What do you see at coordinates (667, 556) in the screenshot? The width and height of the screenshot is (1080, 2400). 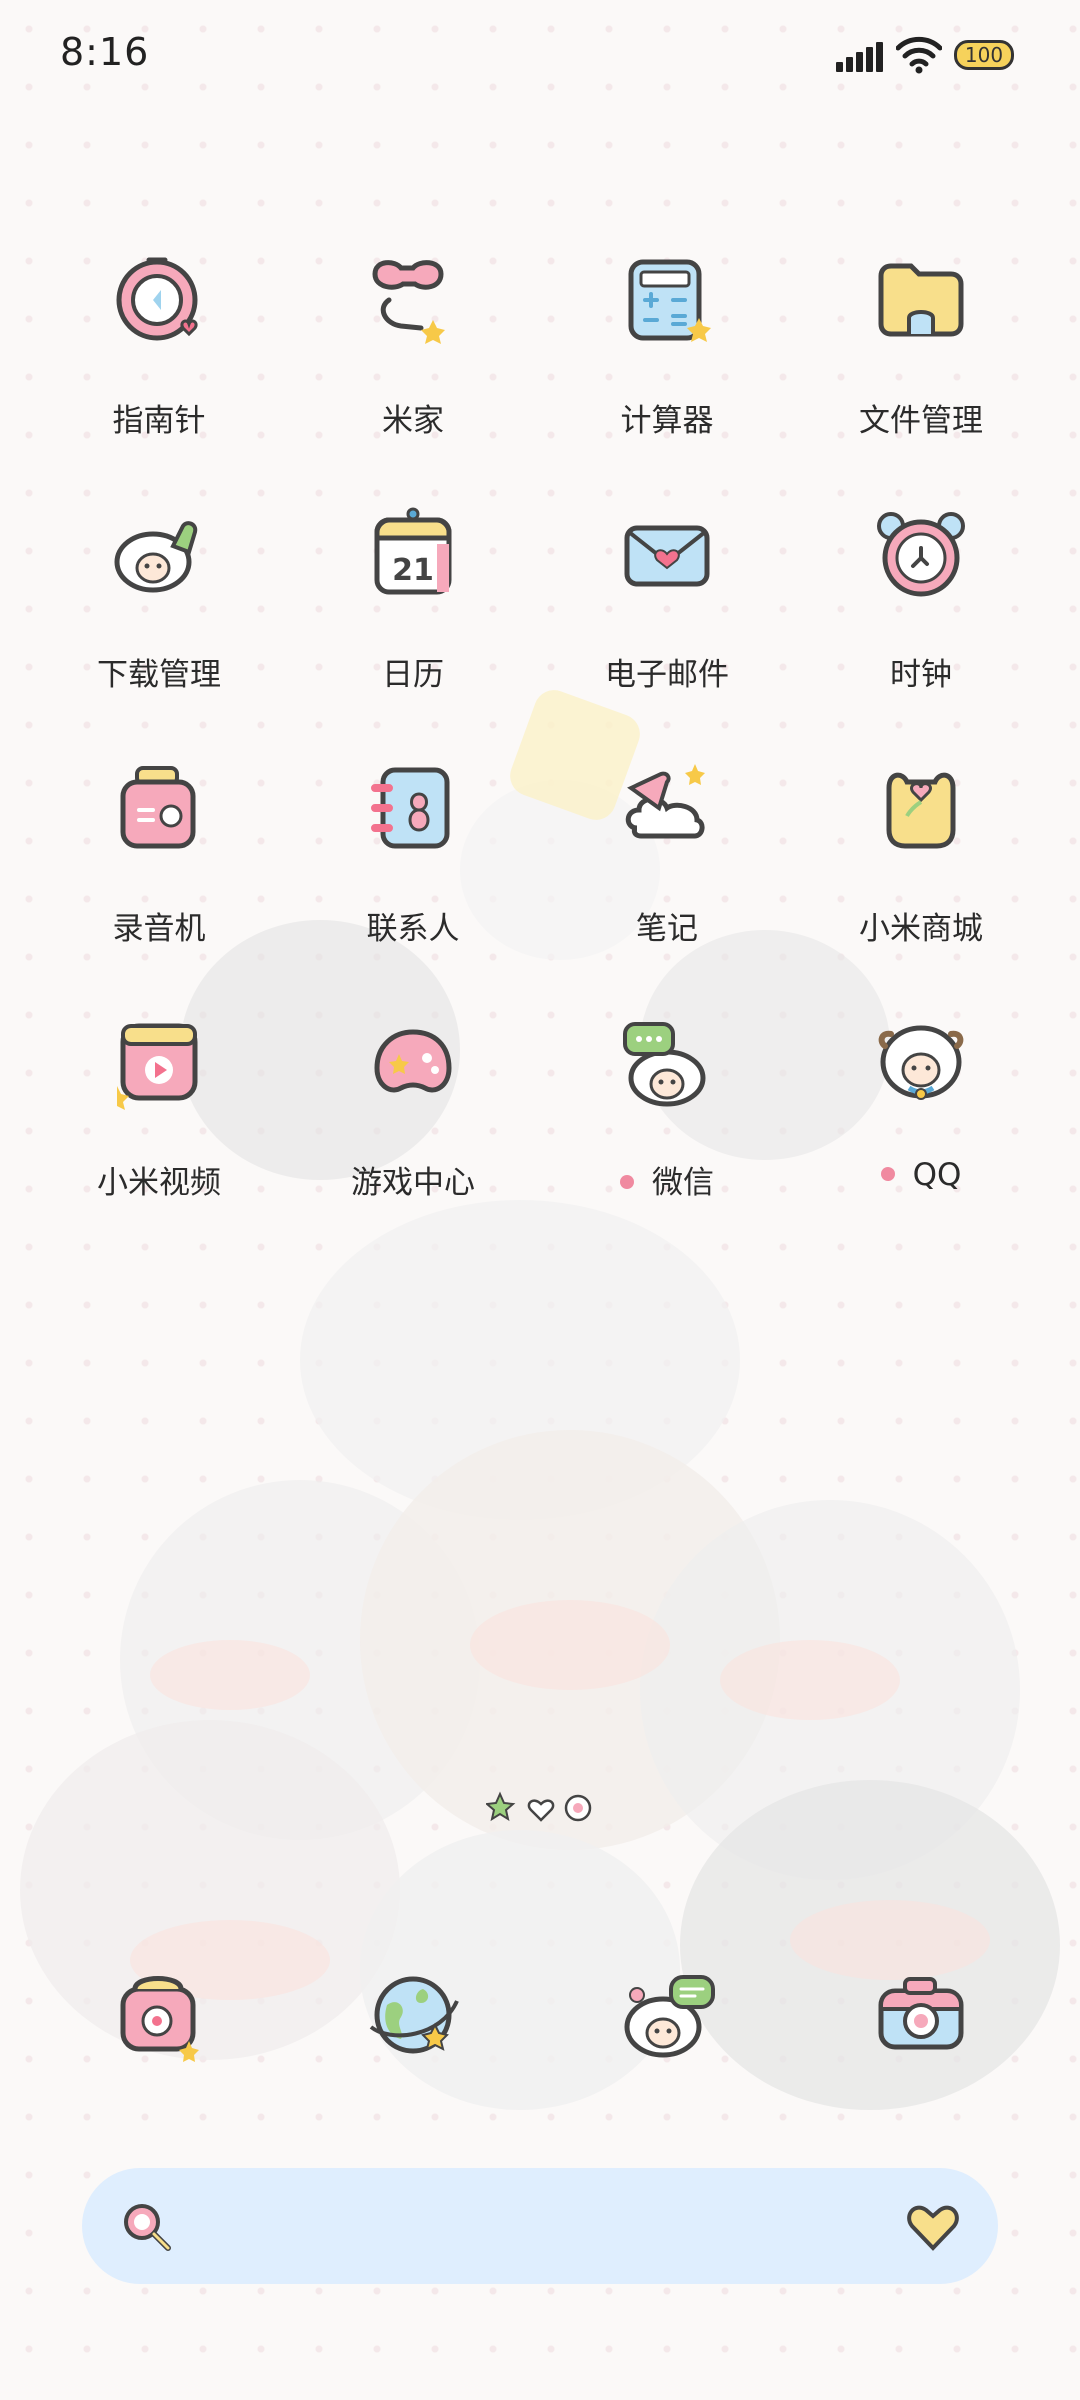 I see `email-icon` at bounding box center [667, 556].